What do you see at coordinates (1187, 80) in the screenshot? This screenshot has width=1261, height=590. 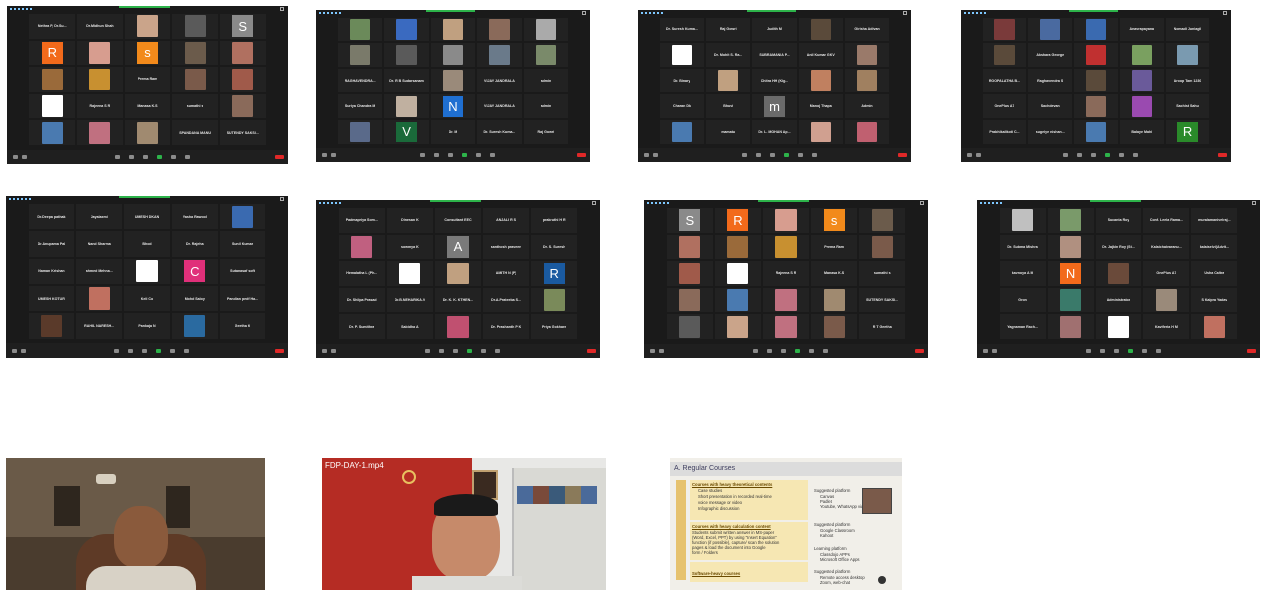 I see `participant-tile: Aroop Tam 1230` at bounding box center [1187, 80].